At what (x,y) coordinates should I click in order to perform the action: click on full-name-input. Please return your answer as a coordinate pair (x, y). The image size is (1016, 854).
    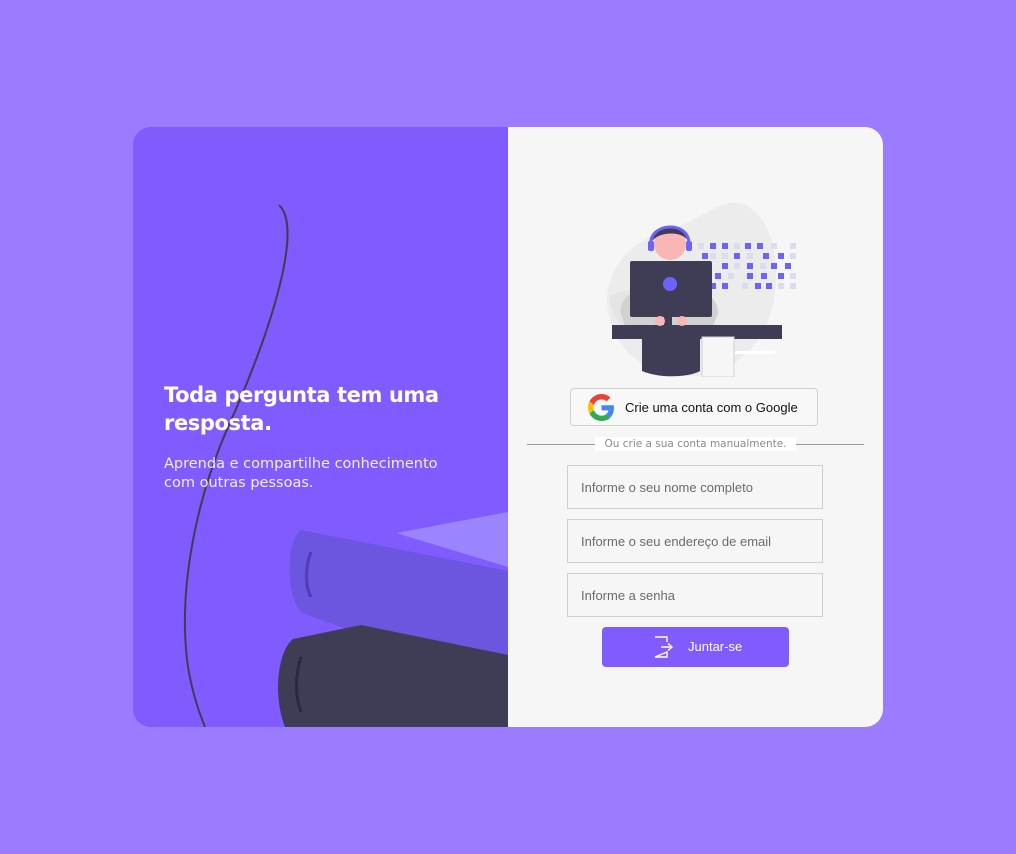
    Looking at the image, I should click on (695, 487).